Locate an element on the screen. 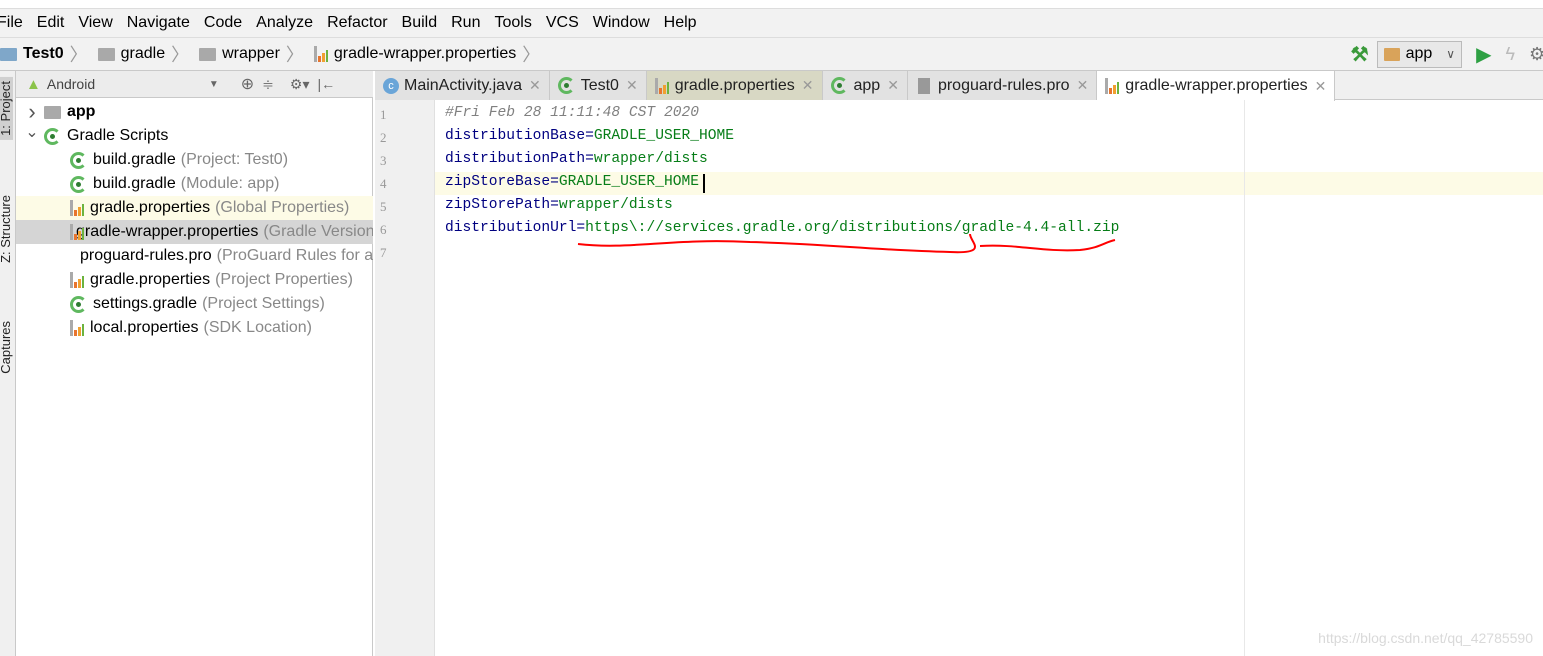  tree-item: ⌄ Gradle Scripts is located at coordinates (194, 136).